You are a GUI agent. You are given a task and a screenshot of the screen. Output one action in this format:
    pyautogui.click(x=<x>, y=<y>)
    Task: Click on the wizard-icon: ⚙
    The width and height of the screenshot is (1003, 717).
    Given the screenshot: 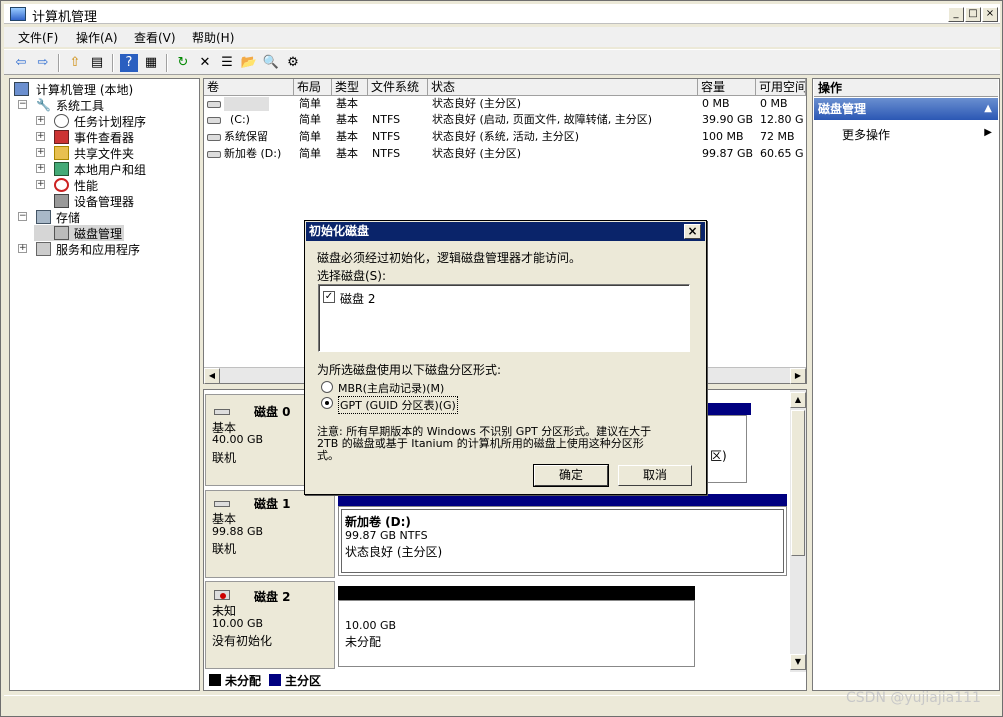 What is the action you would take?
    pyautogui.click(x=293, y=63)
    